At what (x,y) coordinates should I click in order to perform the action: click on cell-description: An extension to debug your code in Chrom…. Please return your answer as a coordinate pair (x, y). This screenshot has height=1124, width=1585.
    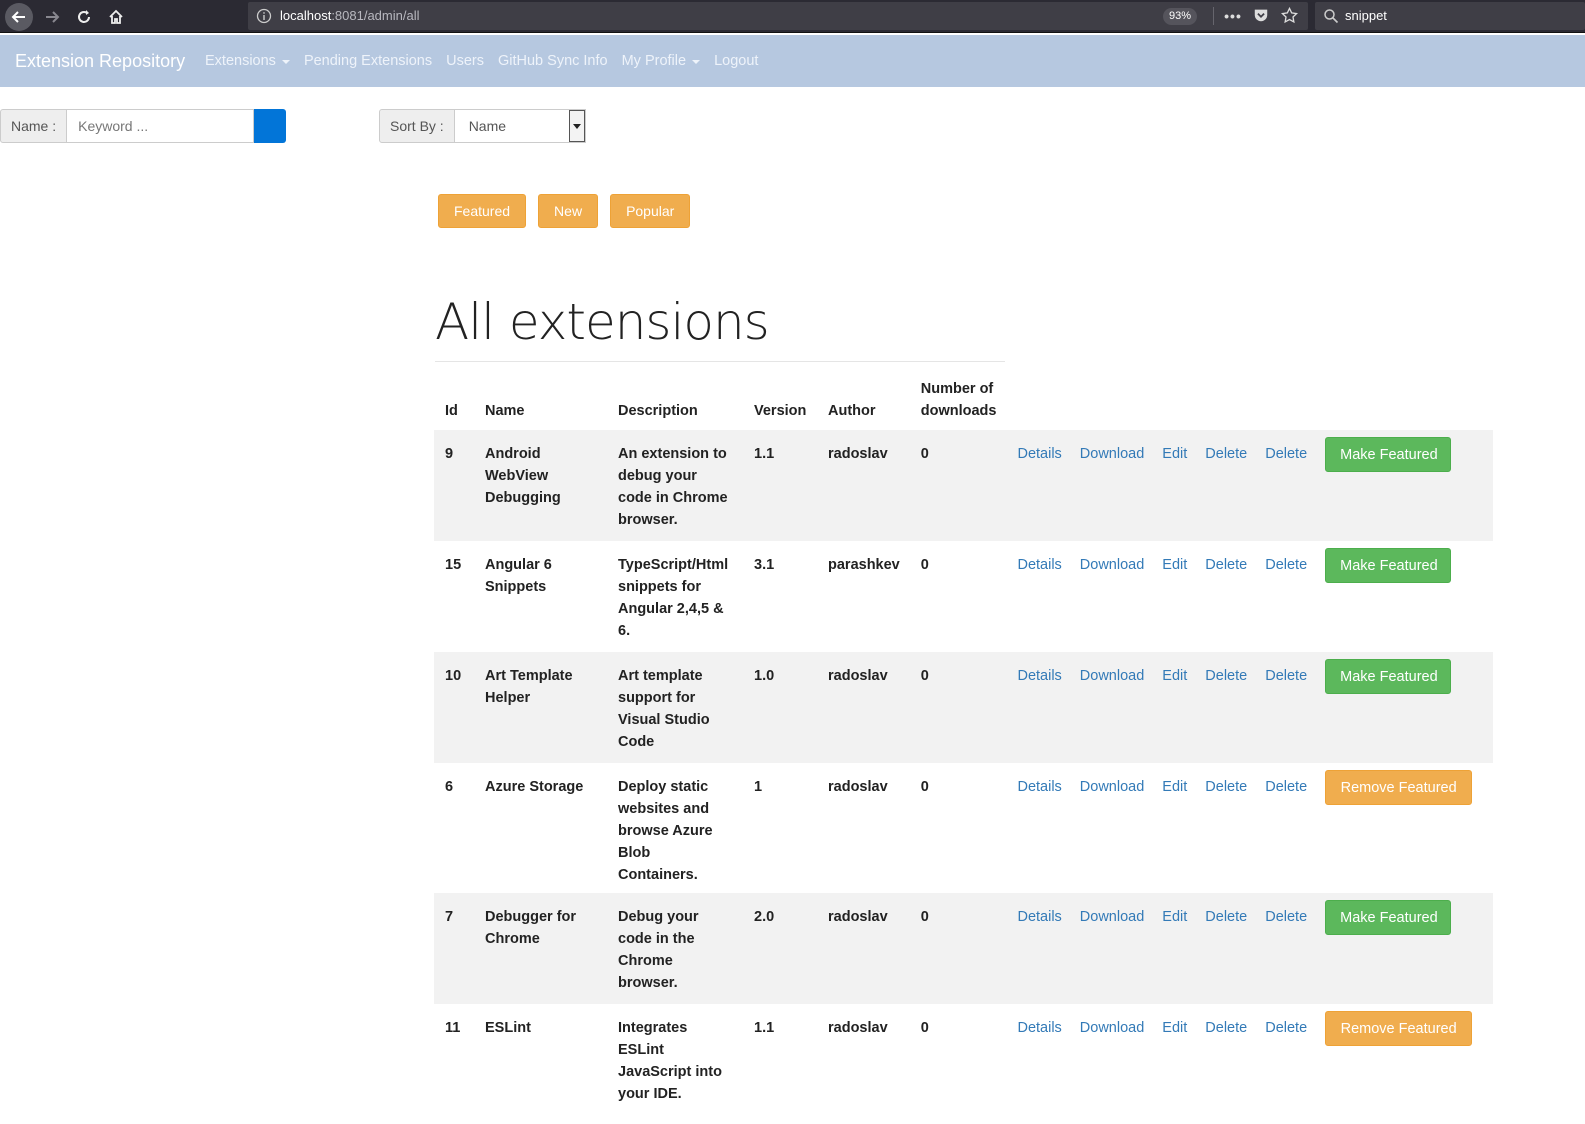
    Looking at the image, I should click on (675, 485).